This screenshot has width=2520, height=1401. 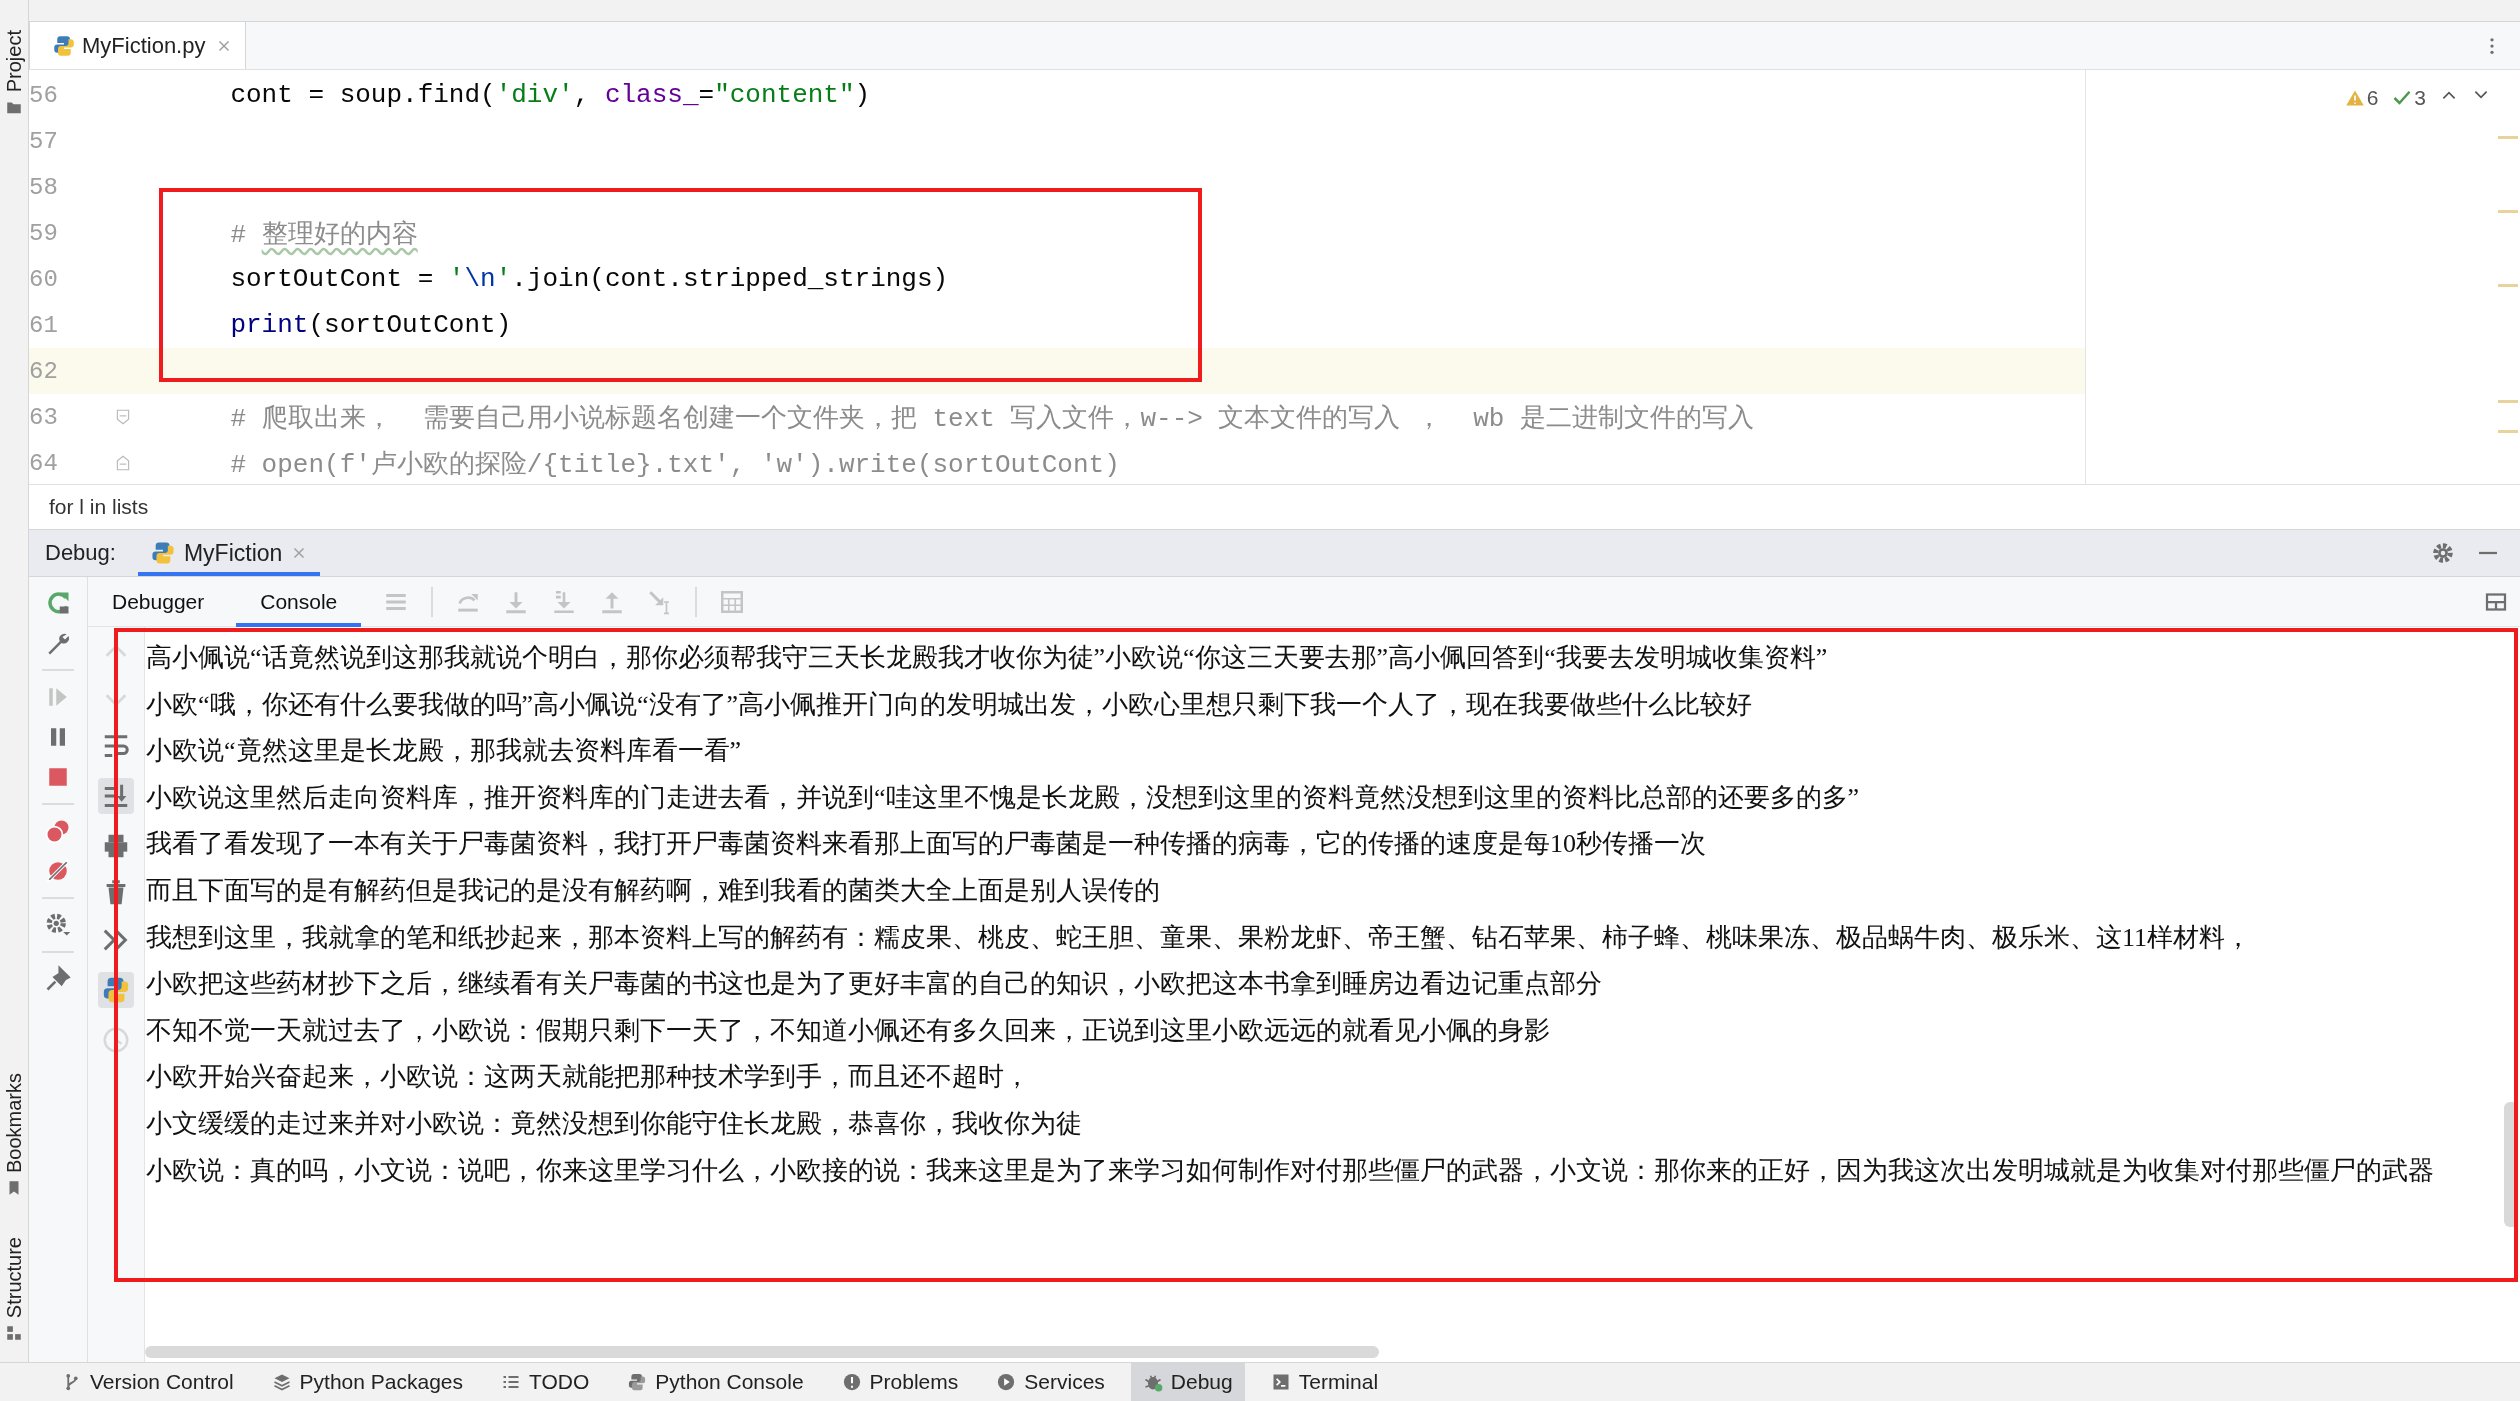 I want to click on line-number: 60, so click(x=44, y=279).